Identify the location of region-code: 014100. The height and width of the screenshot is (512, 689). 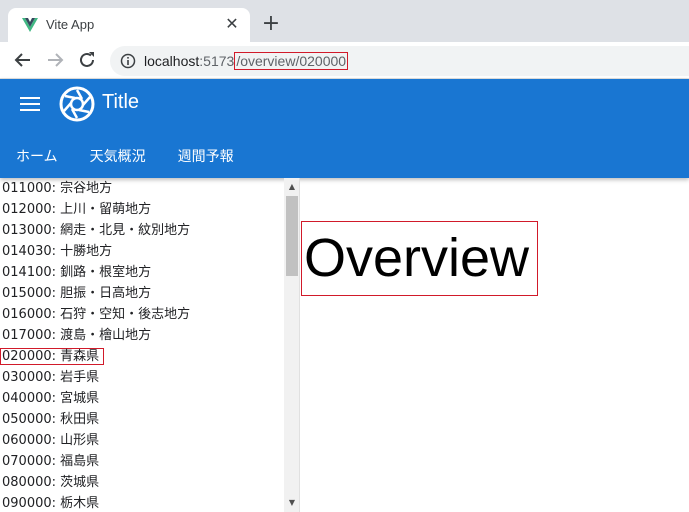
(27, 272).